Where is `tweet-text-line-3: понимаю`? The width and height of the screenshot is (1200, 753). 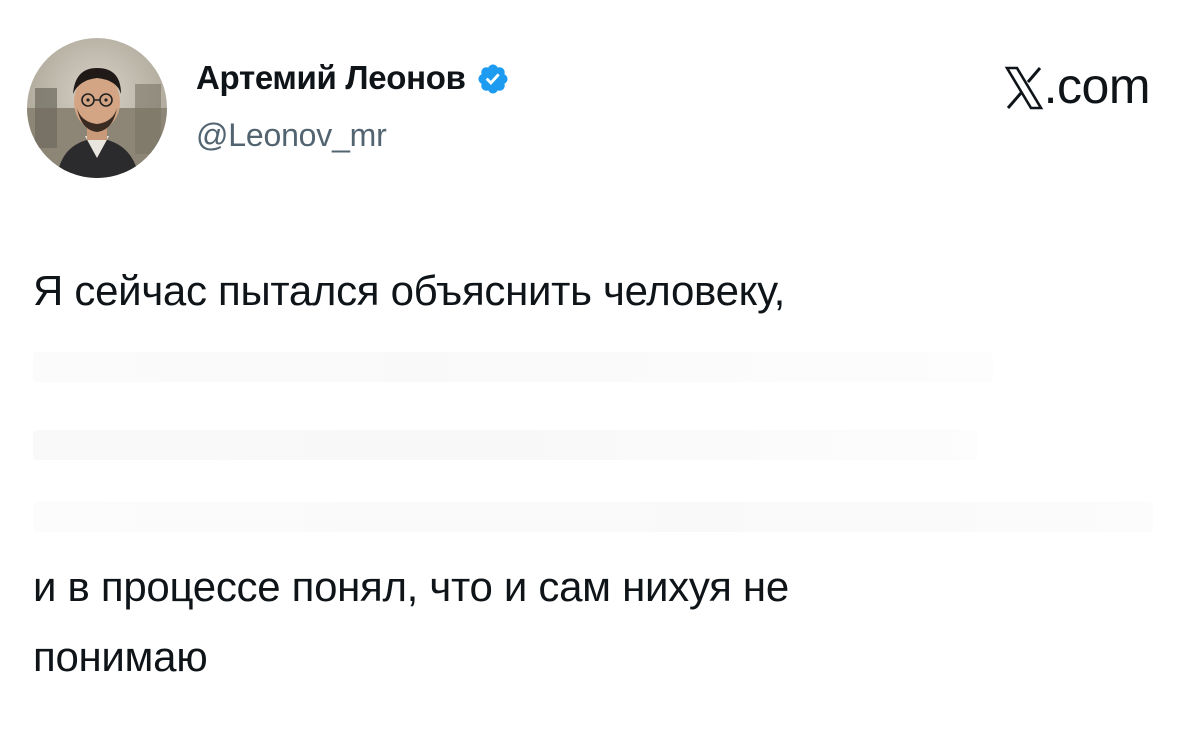
tweet-text-line-3: понимаю is located at coordinates (120, 656).